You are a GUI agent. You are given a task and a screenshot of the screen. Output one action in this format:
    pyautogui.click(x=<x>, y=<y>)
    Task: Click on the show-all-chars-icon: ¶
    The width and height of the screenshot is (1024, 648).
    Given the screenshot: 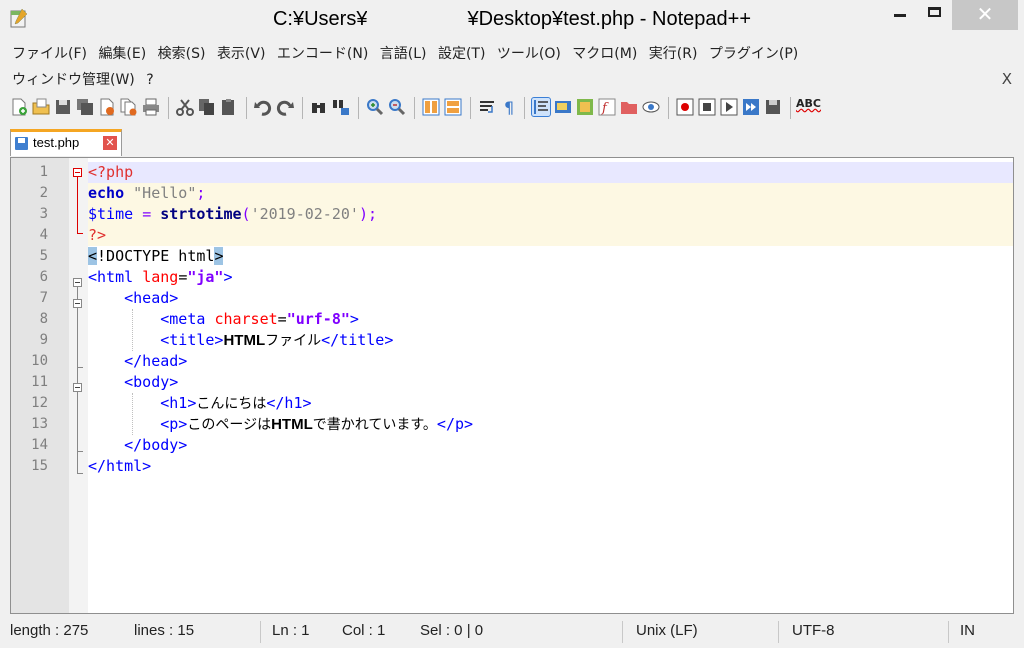 What is the action you would take?
    pyautogui.click(x=509, y=107)
    